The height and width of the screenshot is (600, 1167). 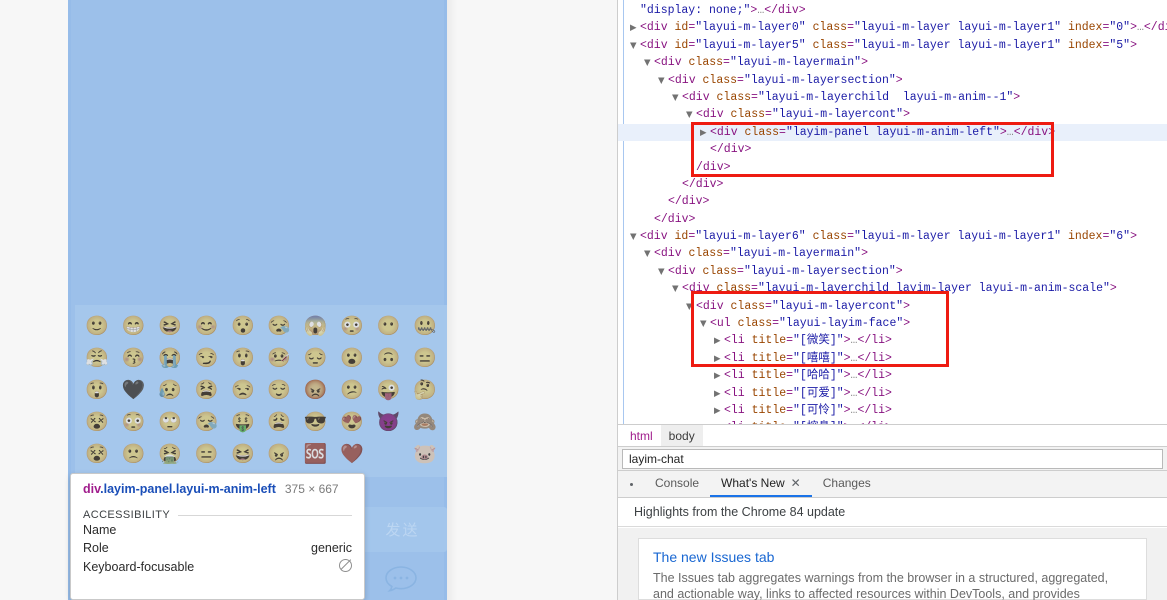 What do you see at coordinates (892, 358) in the screenshot?
I see `dom-node: ▶ <li title="[嘻嘻]">…</li>` at bounding box center [892, 358].